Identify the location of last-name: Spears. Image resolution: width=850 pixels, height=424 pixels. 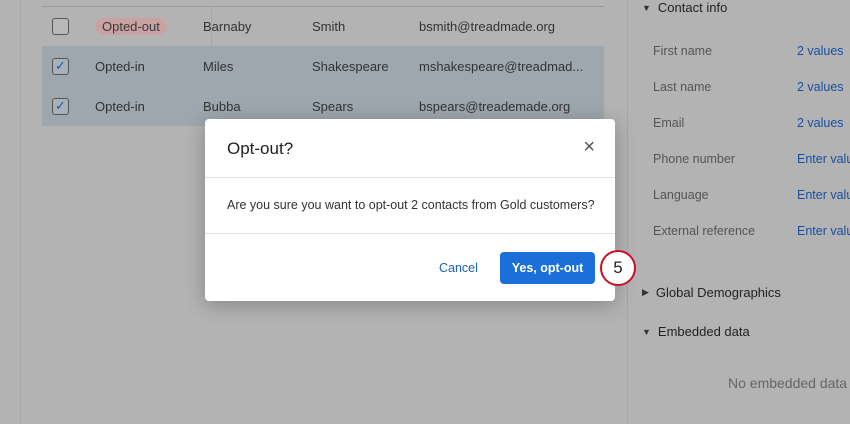
(333, 106).